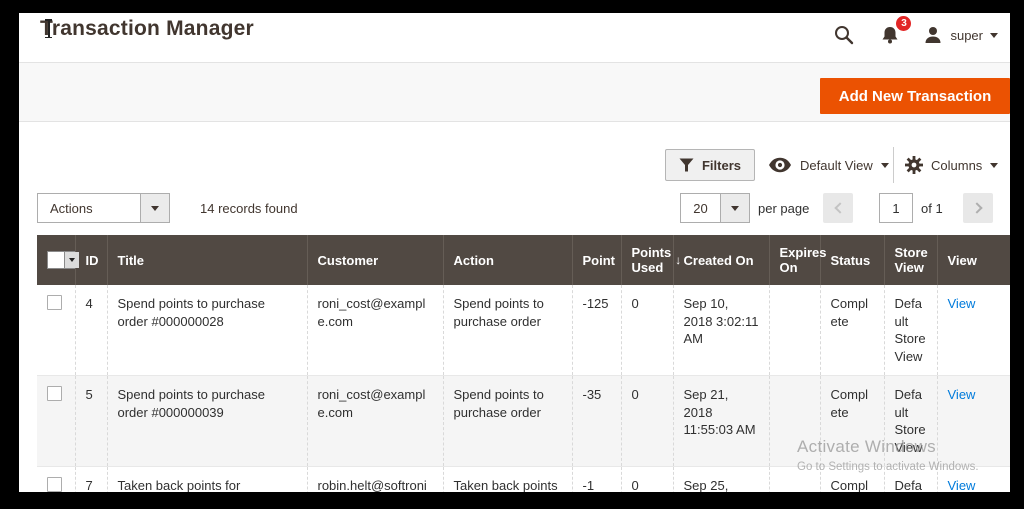  What do you see at coordinates (147, 28) in the screenshot?
I see `page-title: Transaction Manager` at bounding box center [147, 28].